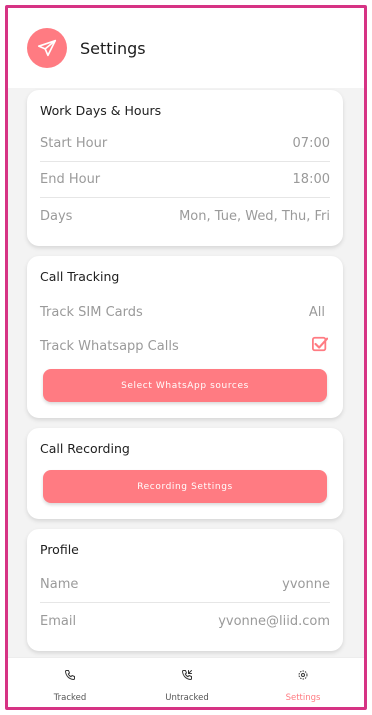  I want to click on name-label: Name, so click(59, 584).